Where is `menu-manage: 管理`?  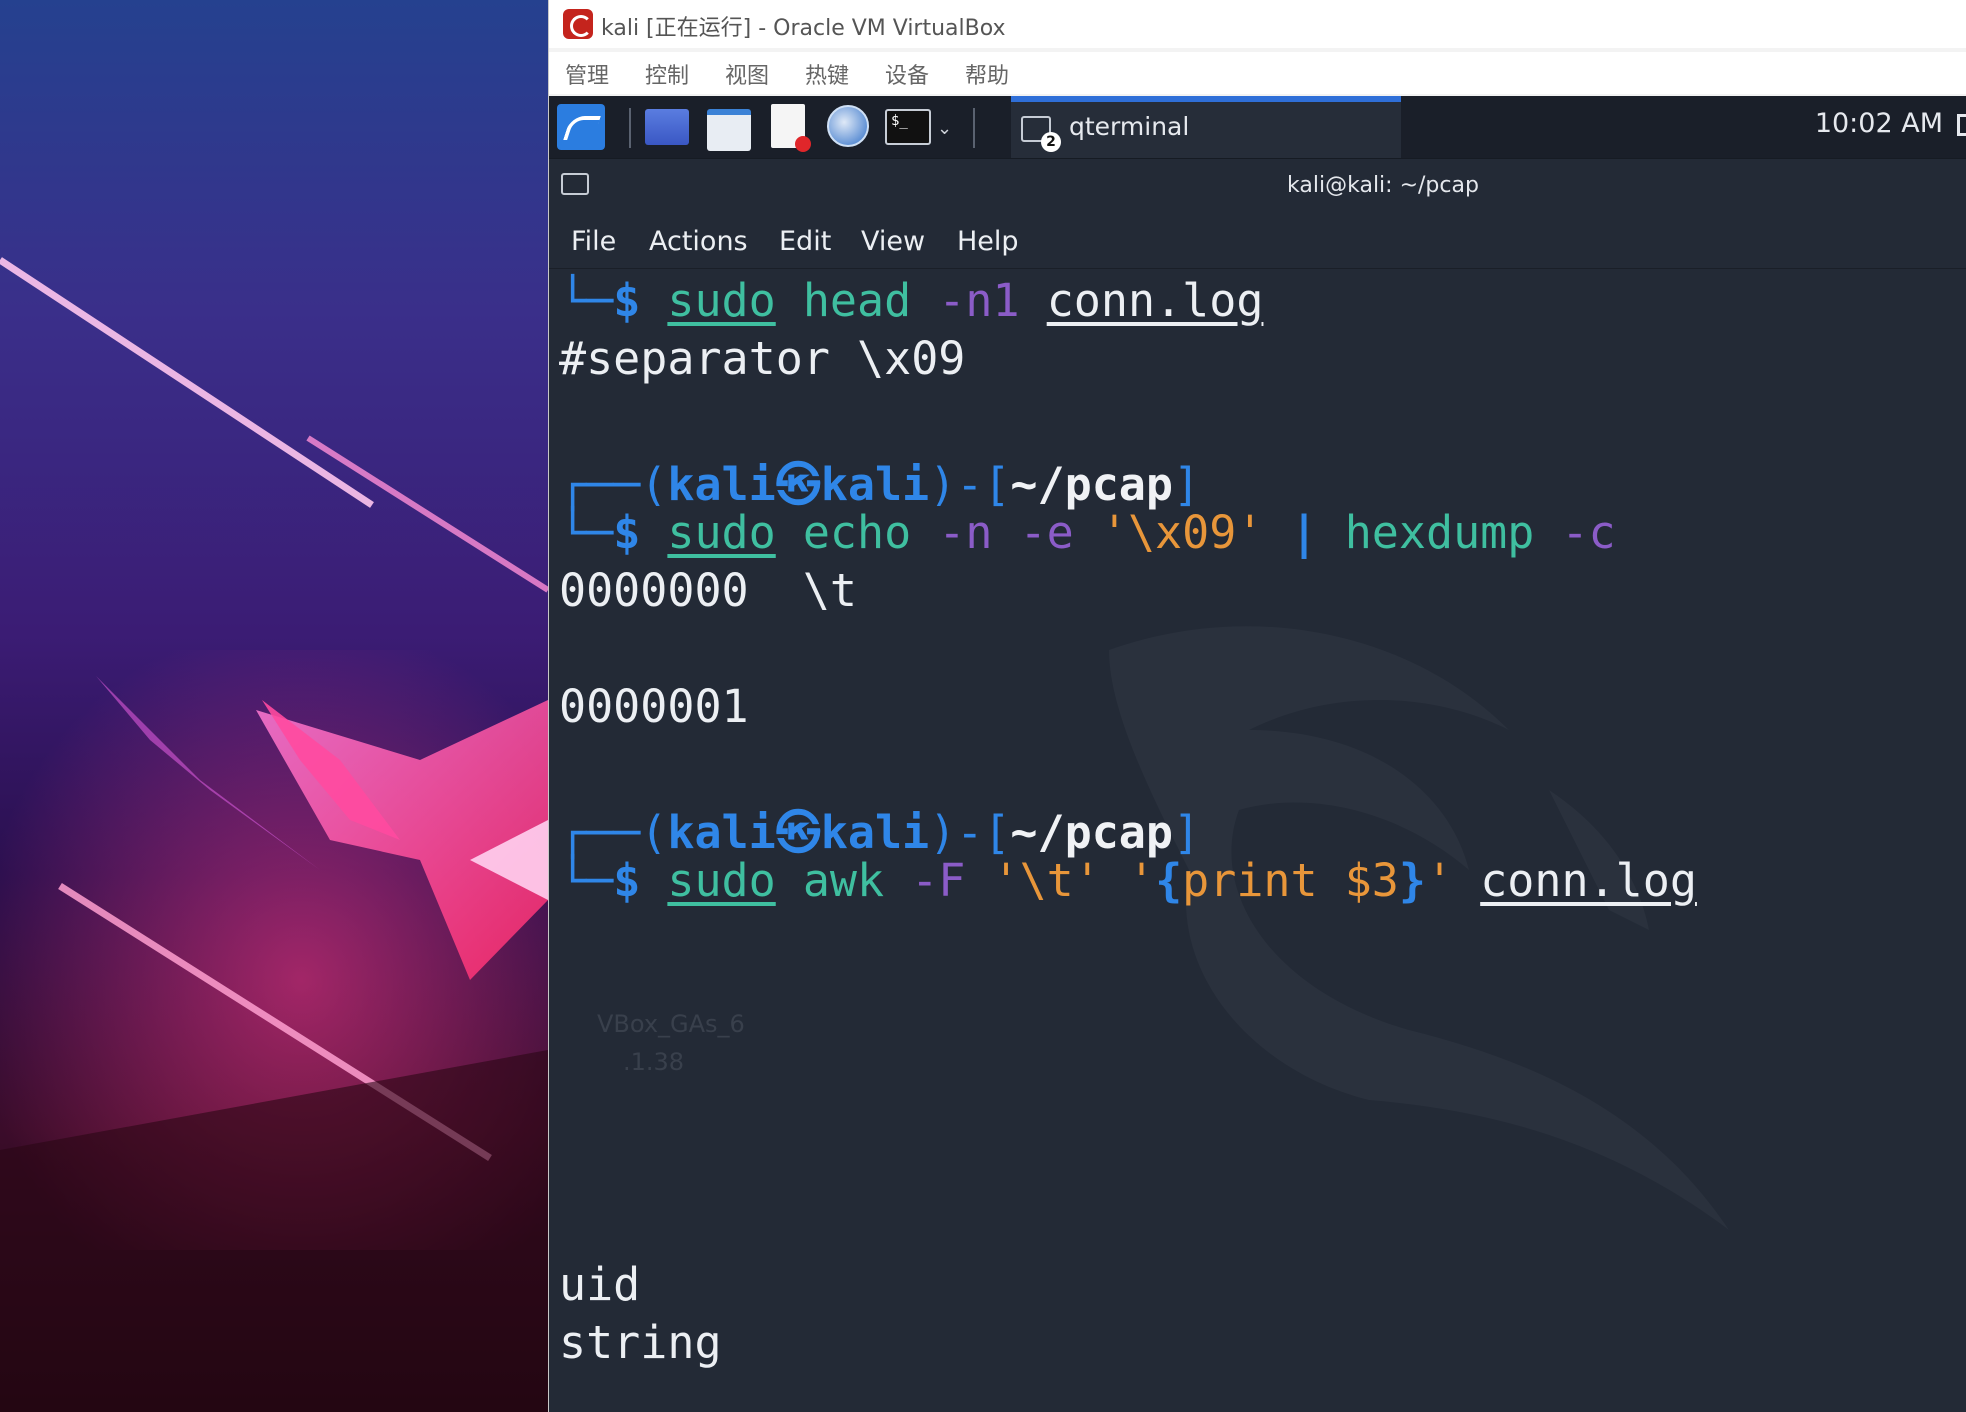
menu-manage: 管理 is located at coordinates (587, 74).